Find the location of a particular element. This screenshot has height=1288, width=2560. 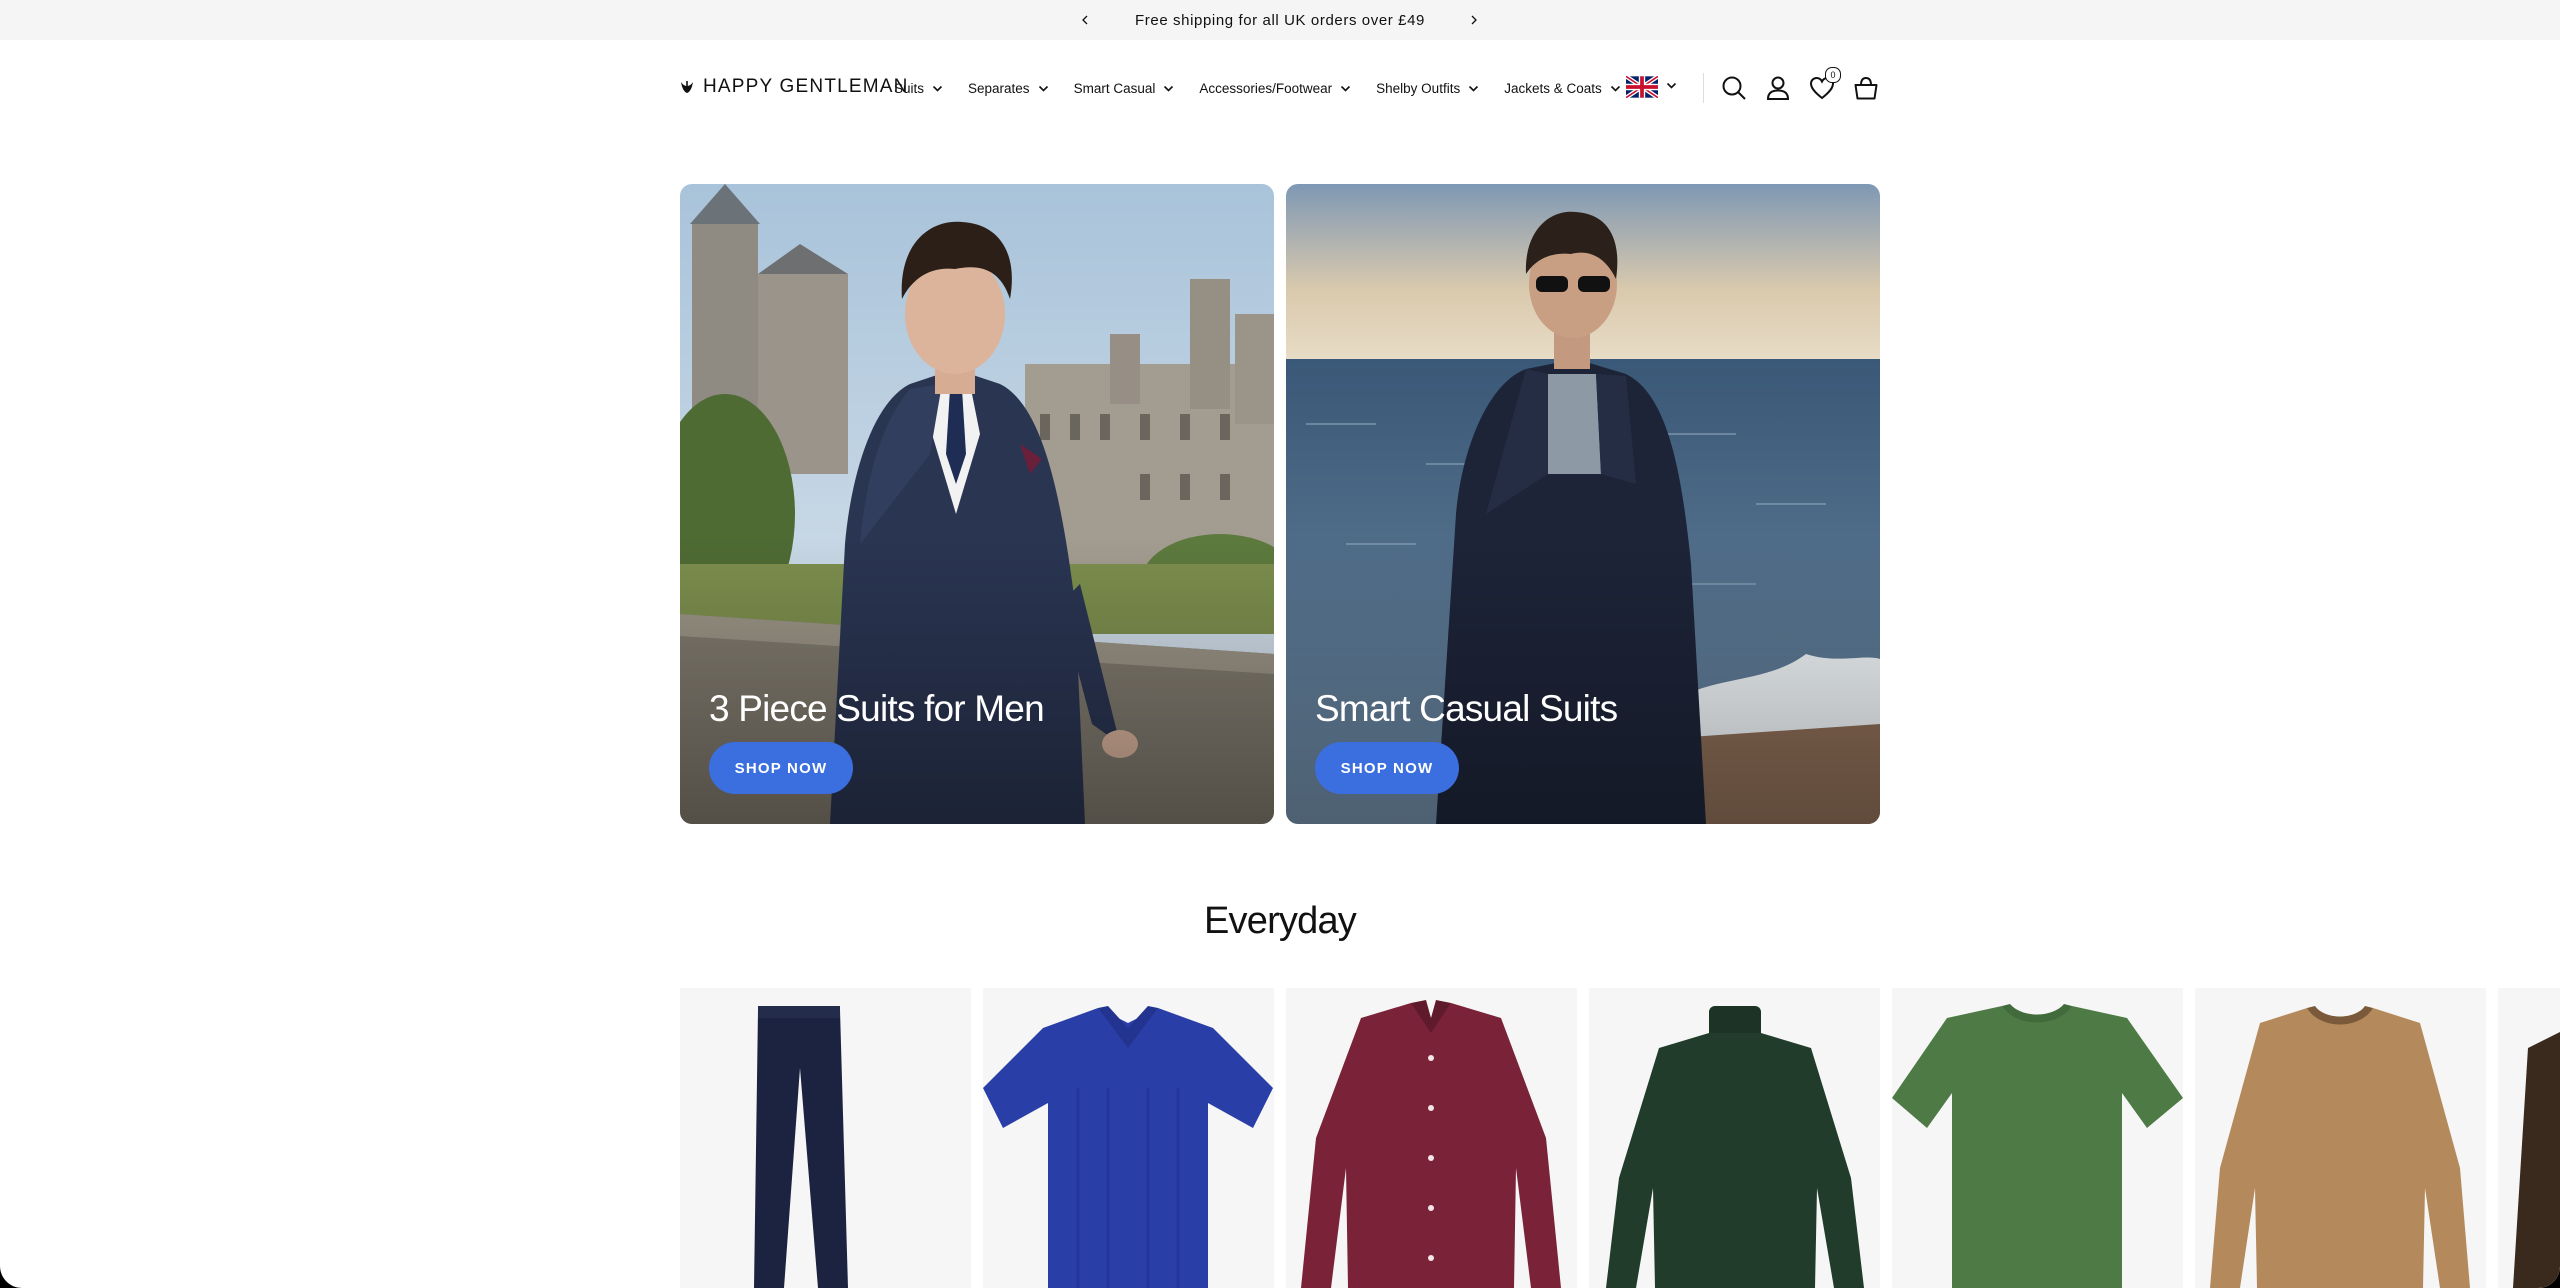

basket-icon is located at coordinates (1866, 88).